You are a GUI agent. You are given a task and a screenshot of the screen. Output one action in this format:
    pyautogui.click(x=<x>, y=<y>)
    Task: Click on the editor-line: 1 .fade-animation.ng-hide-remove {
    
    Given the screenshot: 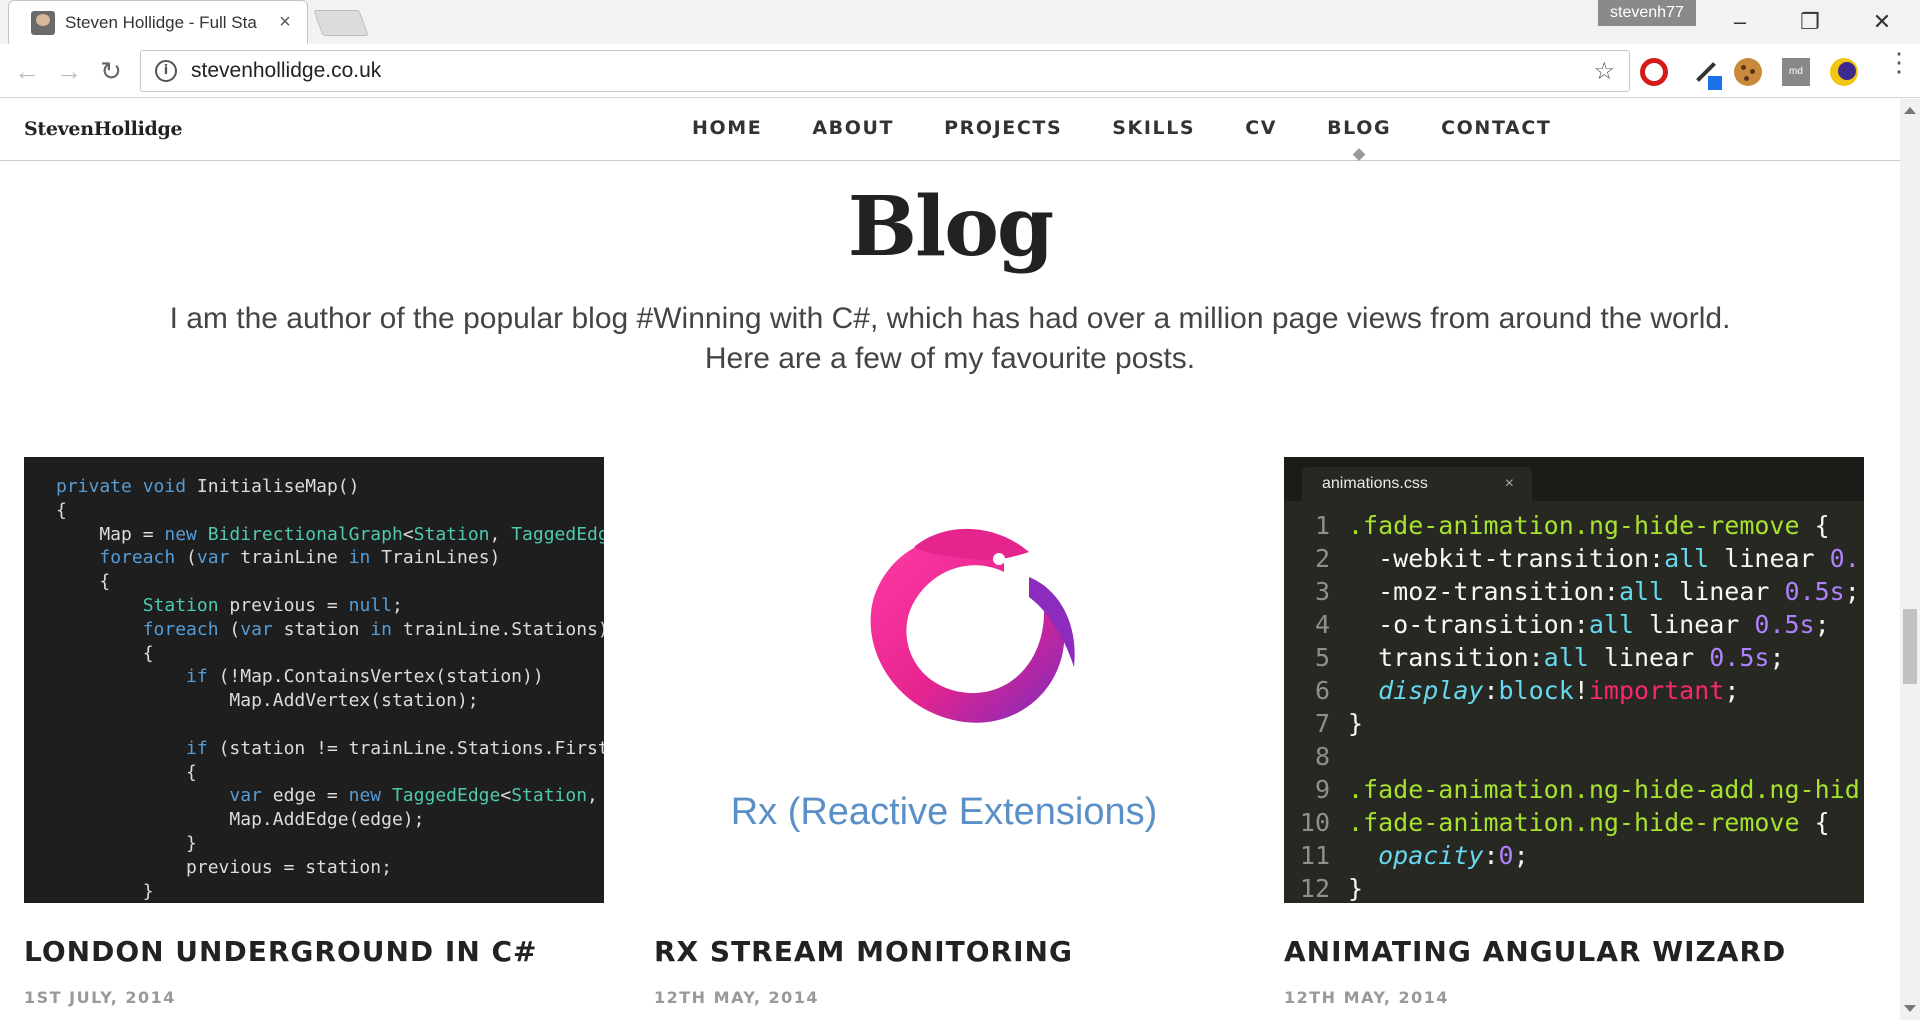 What is the action you would take?
    pyautogui.click(x=1574, y=525)
    